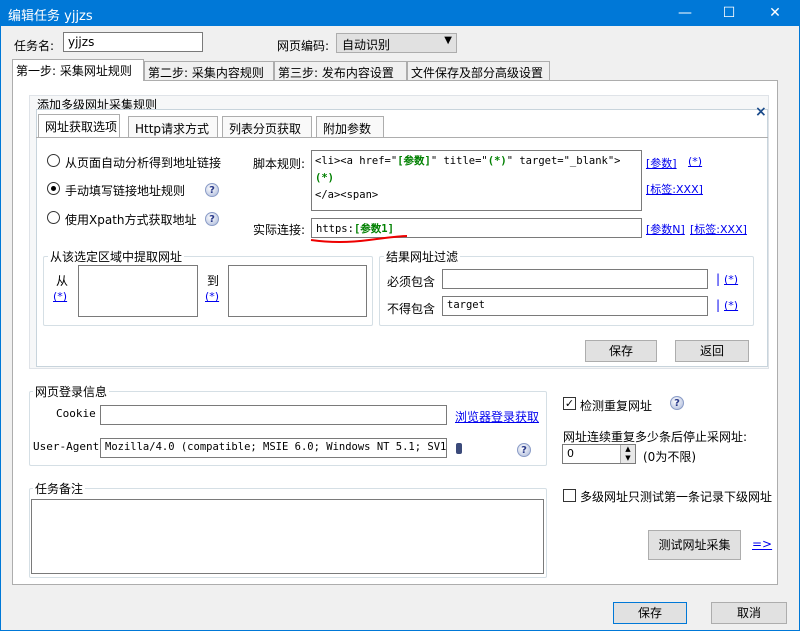  Describe the element at coordinates (273, 415) in the screenshot. I see `cookie-input` at that location.